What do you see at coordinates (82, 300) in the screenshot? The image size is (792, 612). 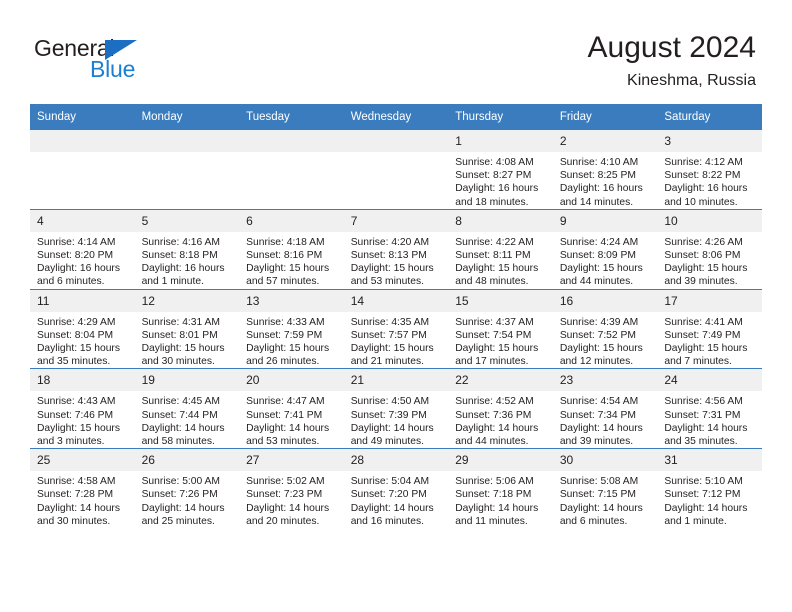 I see `day-number: 11` at bounding box center [82, 300].